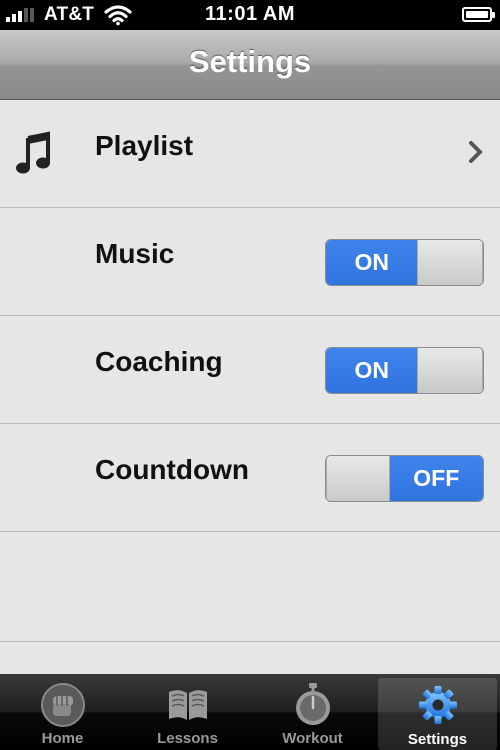 The image size is (500, 750). I want to click on countdown-toggle-knob, so click(358, 478).